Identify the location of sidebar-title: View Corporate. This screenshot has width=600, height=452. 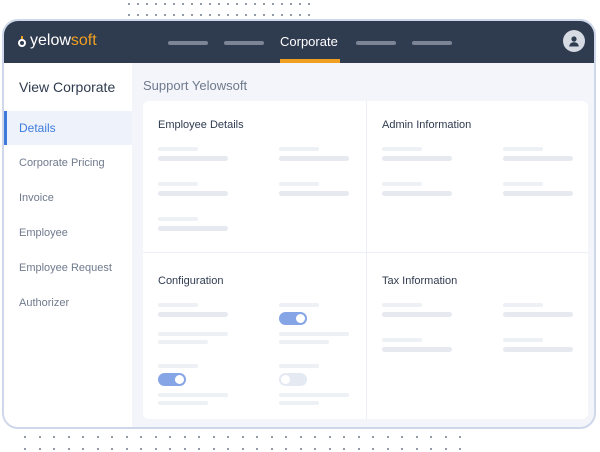
(67, 87).